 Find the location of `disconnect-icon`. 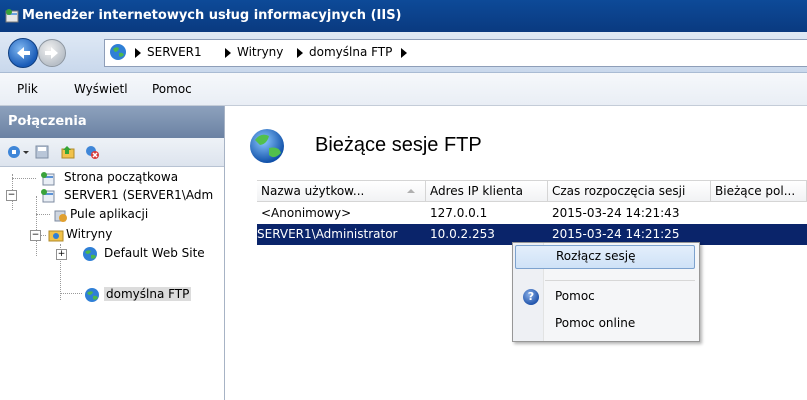

disconnect-icon is located at coordinates (92, 152).